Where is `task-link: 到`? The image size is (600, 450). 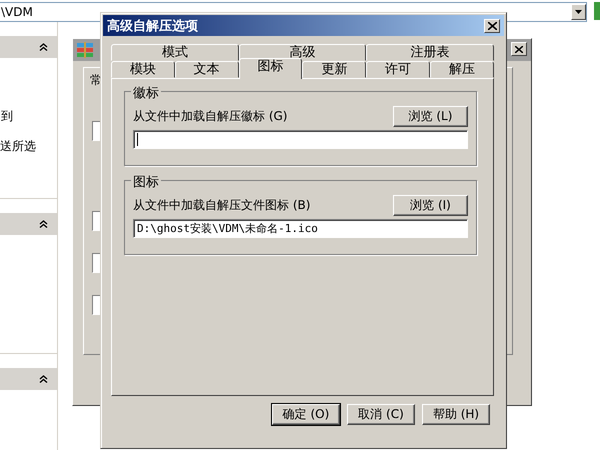 task-link: 到 is located at coordinates (7, 116).